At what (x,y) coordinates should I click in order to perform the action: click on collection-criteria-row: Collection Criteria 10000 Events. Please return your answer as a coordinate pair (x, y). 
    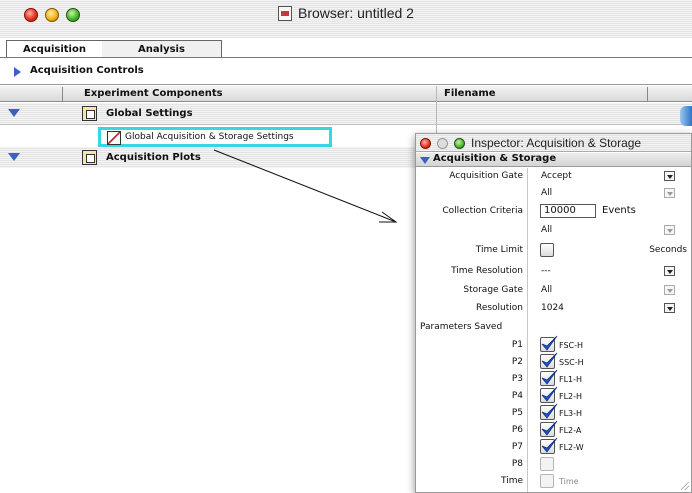
    Looking at the image, I should click on (553, 211).